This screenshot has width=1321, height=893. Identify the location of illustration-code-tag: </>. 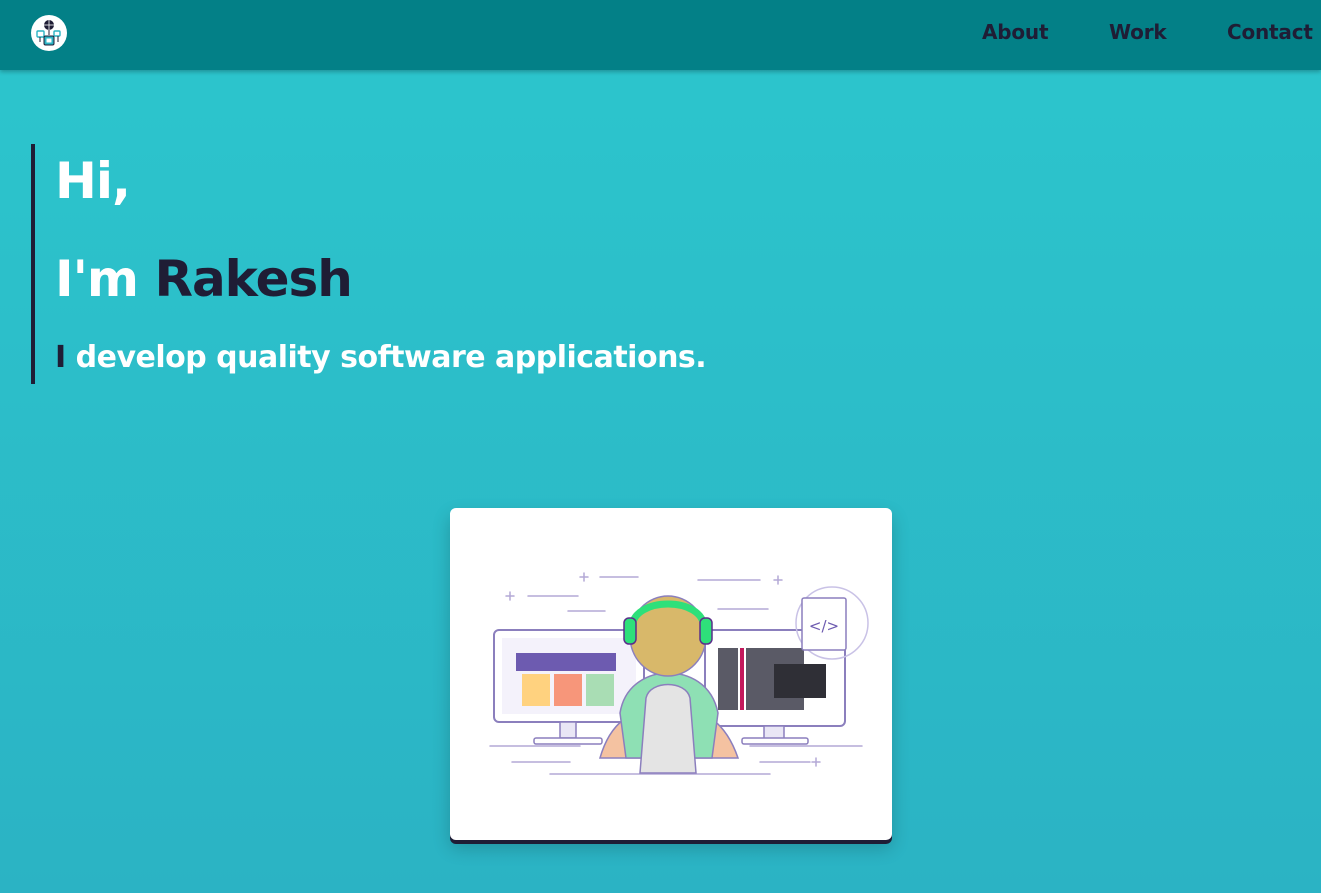
(824, 626).